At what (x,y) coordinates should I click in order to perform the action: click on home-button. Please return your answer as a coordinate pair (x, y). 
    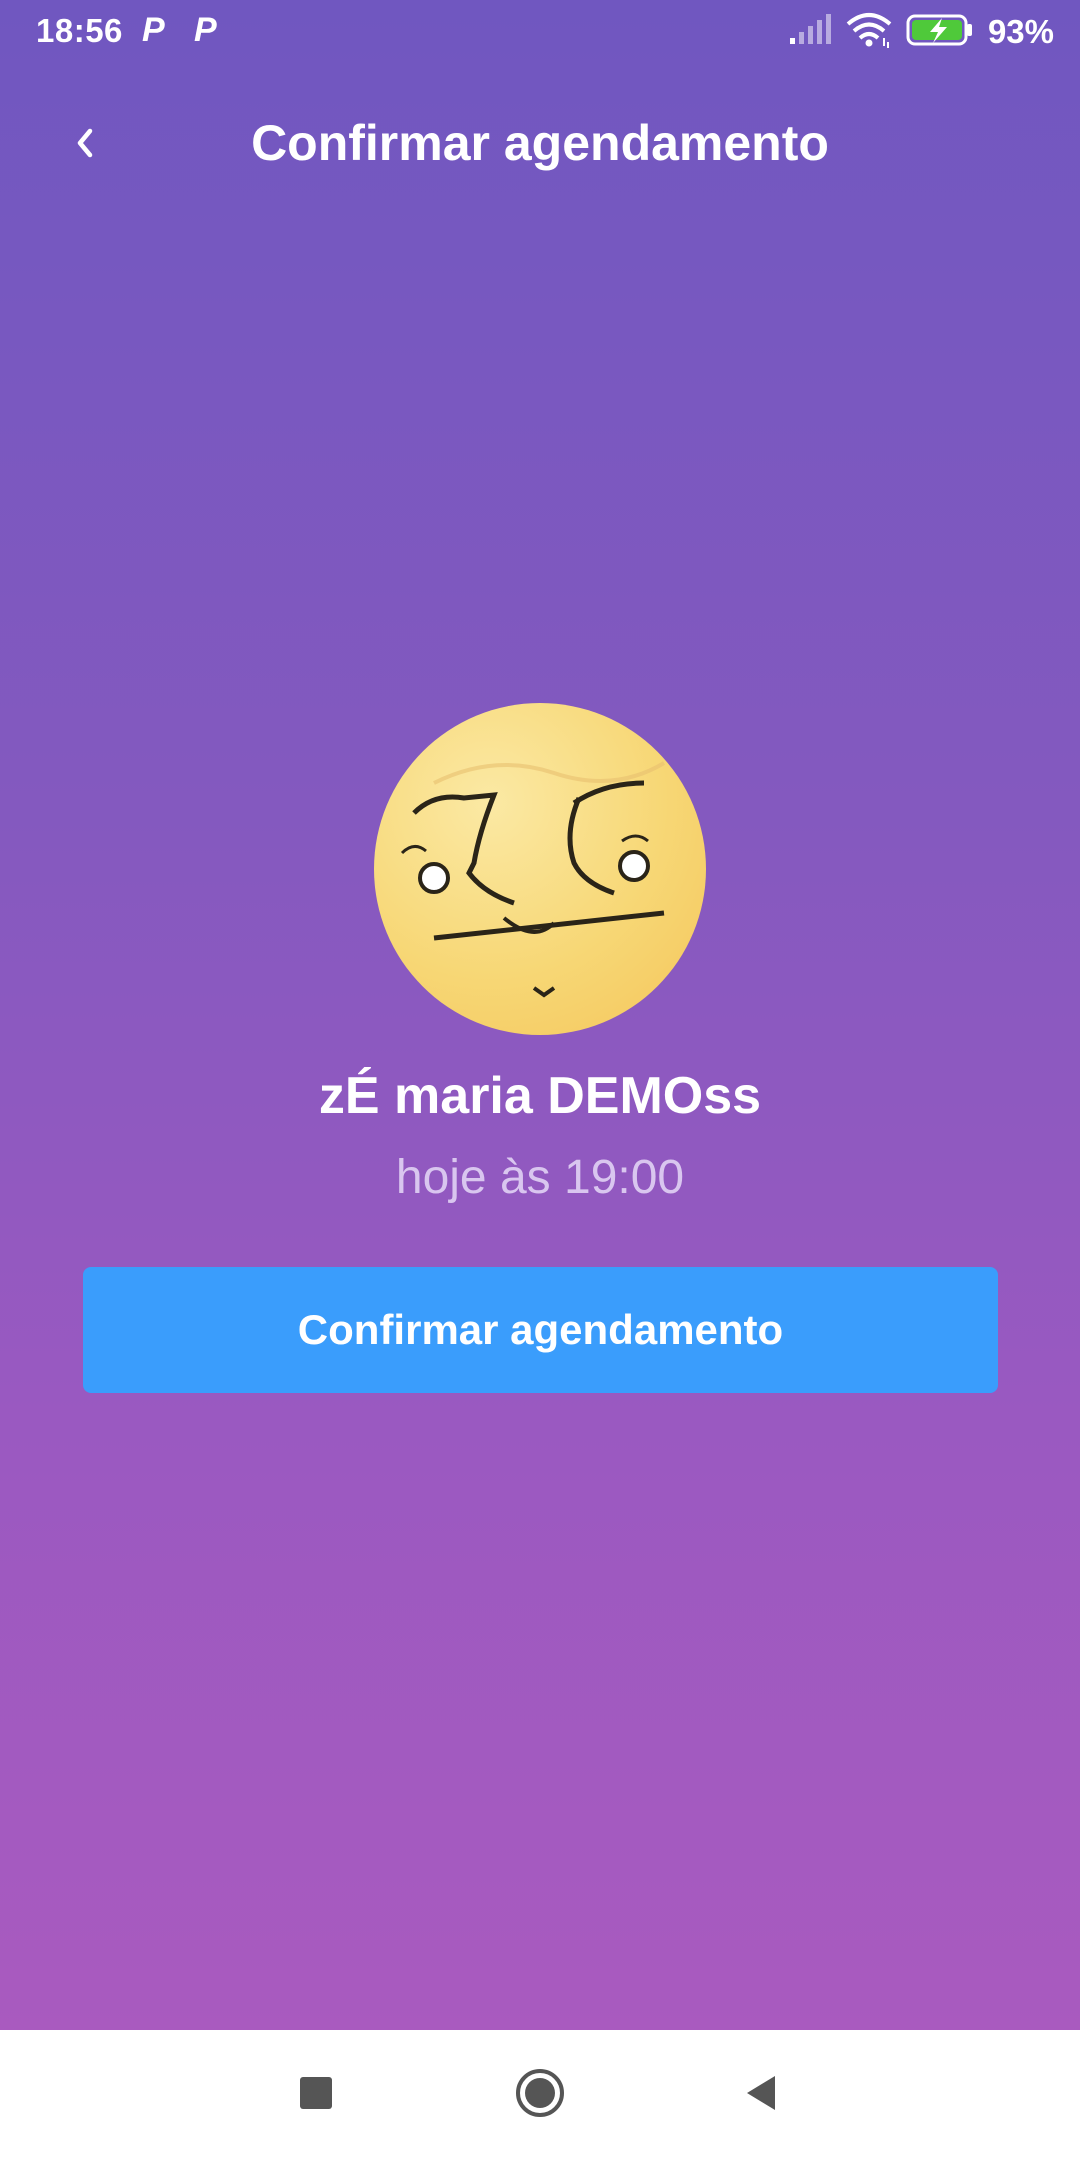
    Looking at the image, I should click on (540, 2095).